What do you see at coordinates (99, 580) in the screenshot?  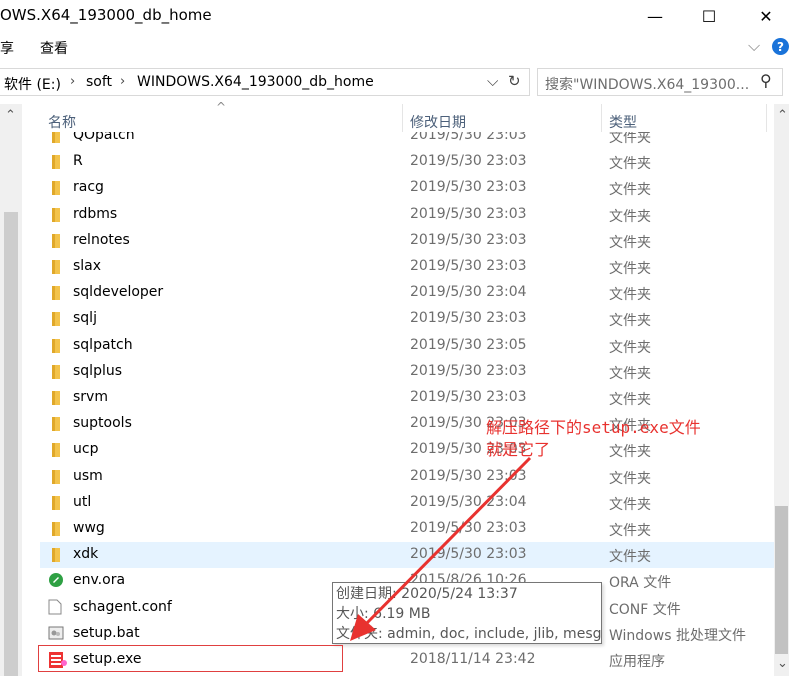 I see `file-name: env.ora` at bounding box center [99, 580].